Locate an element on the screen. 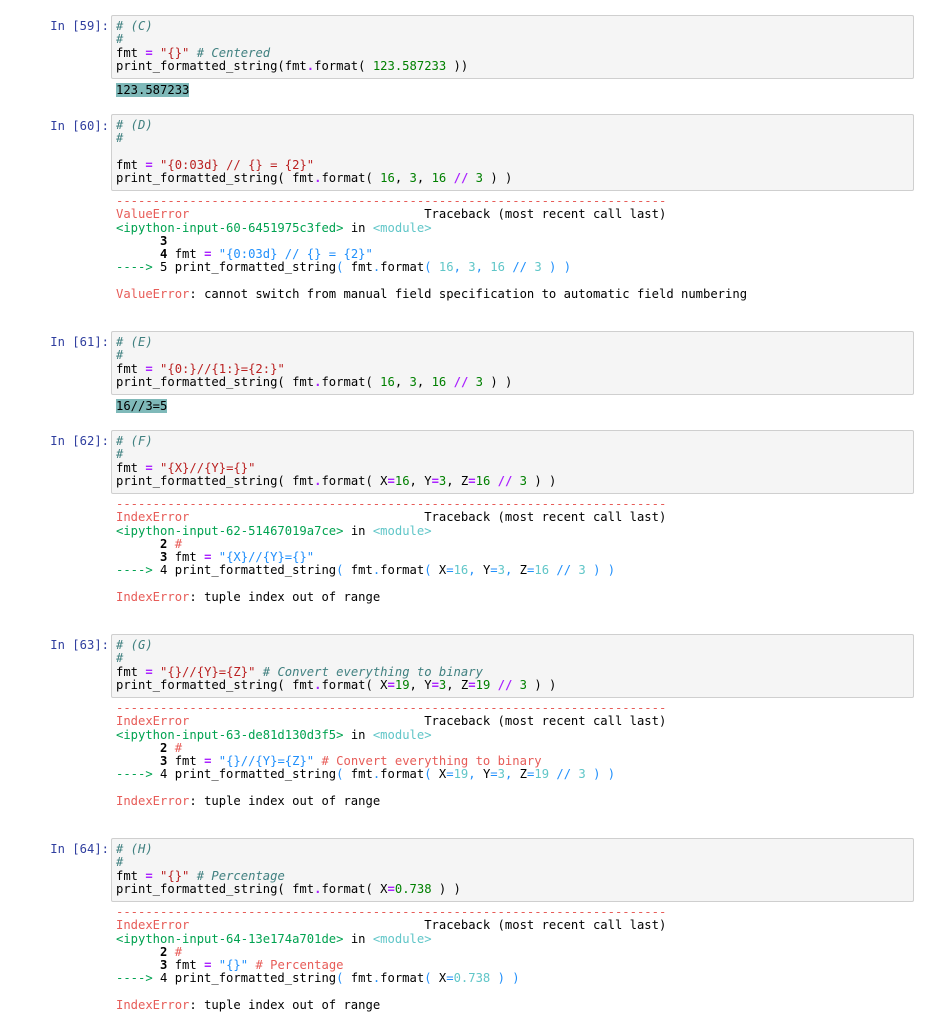  cell-output: 123.587233 is located at coordinates (153, 90).